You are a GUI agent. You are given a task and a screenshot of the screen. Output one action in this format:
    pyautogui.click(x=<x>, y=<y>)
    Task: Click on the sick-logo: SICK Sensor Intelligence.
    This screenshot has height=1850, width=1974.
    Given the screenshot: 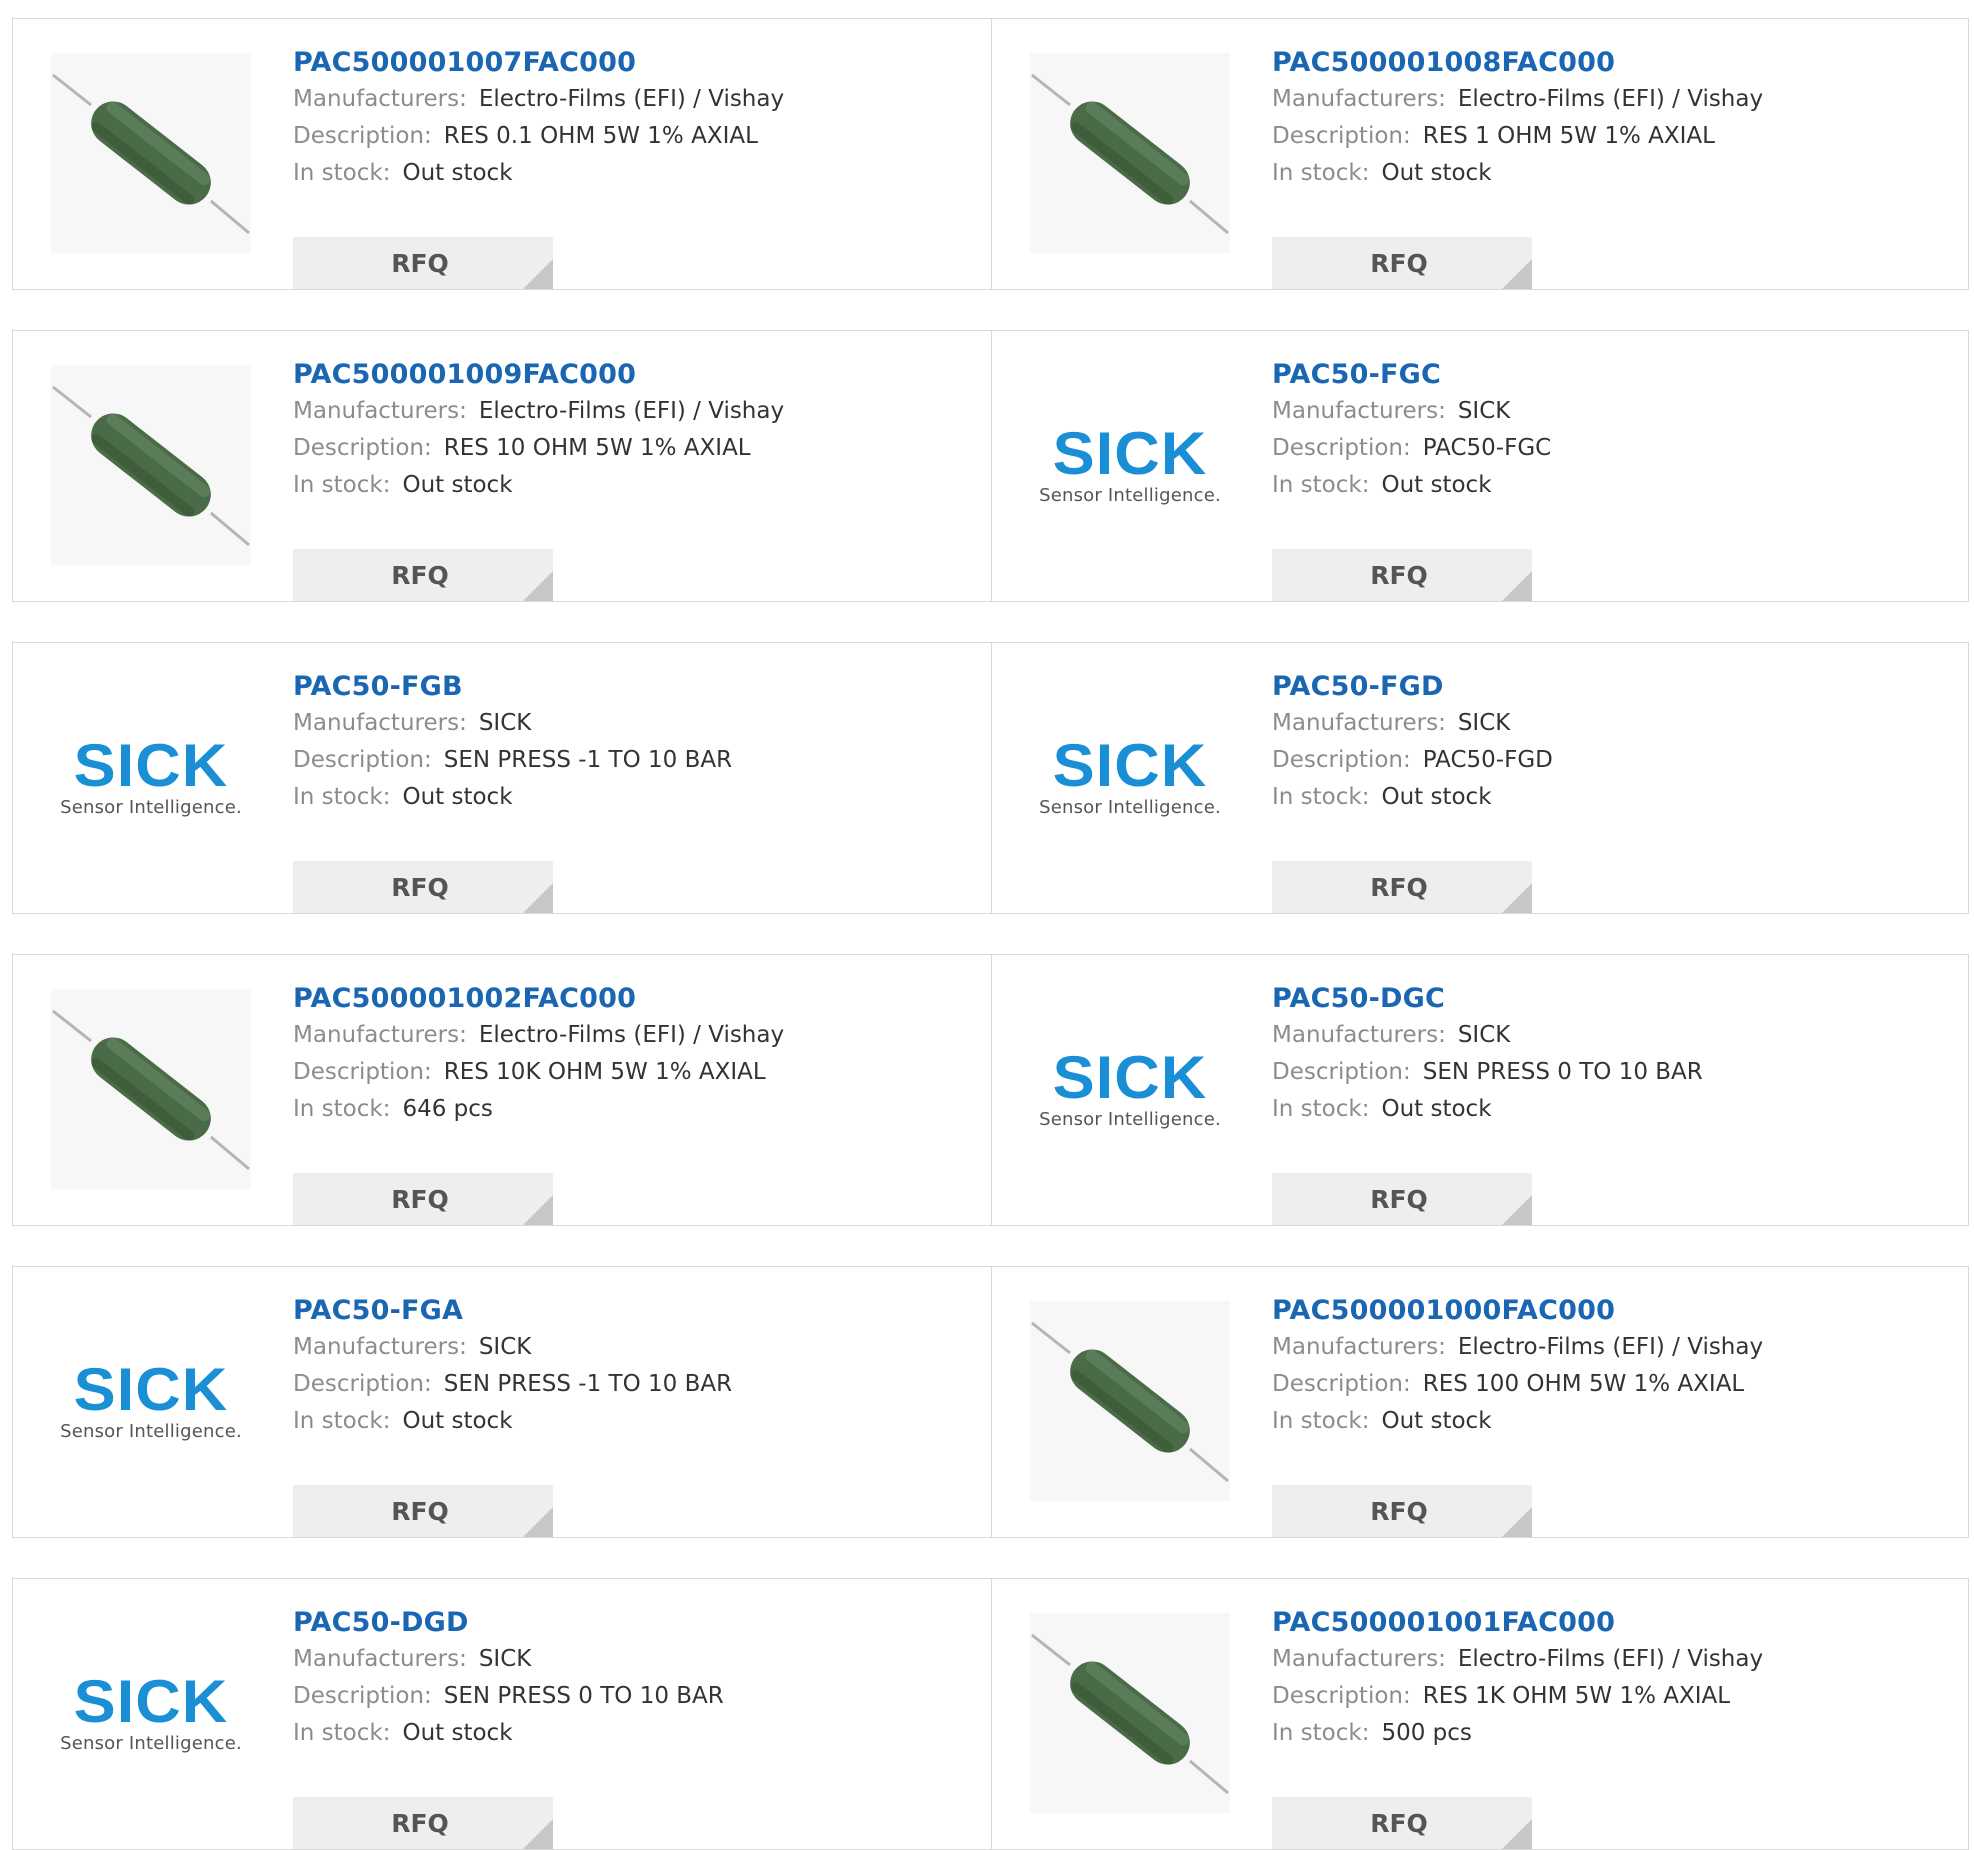 What is the action you would take?
    pyautogui.click(x=1130, y=776)
    